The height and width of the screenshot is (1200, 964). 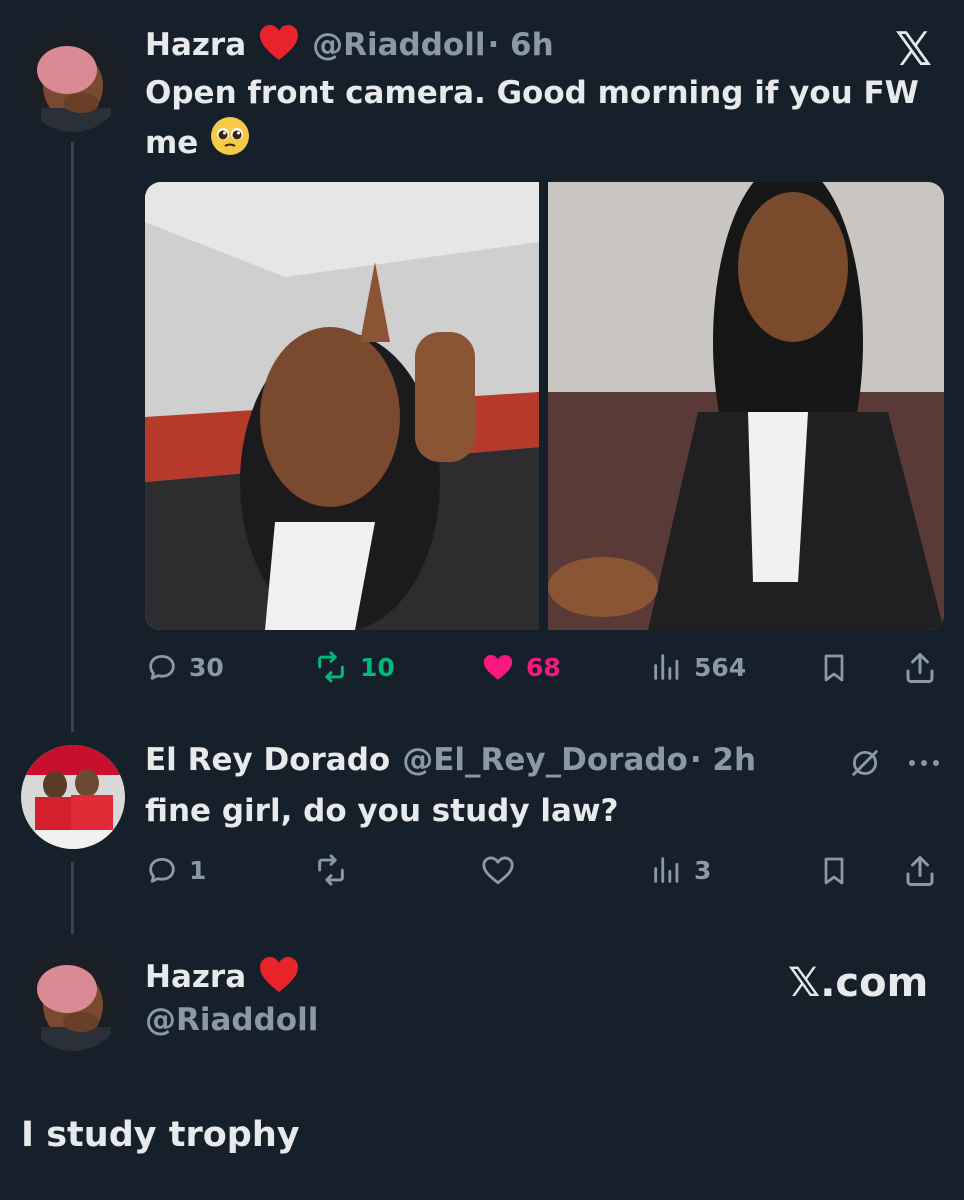 I want to click on author-name: El Rey Dorado, so click(x=267, y=760).